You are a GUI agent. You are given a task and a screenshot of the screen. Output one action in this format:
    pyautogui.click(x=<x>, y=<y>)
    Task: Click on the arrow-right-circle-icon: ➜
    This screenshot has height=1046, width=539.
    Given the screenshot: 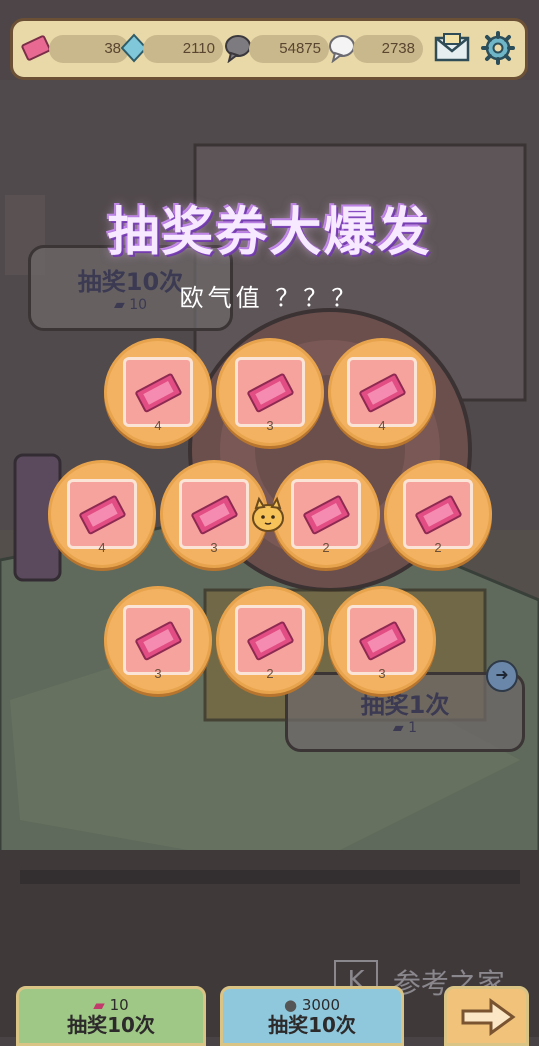 What is the action you would take?
    pyautogui.click(x=502, y=676)
    